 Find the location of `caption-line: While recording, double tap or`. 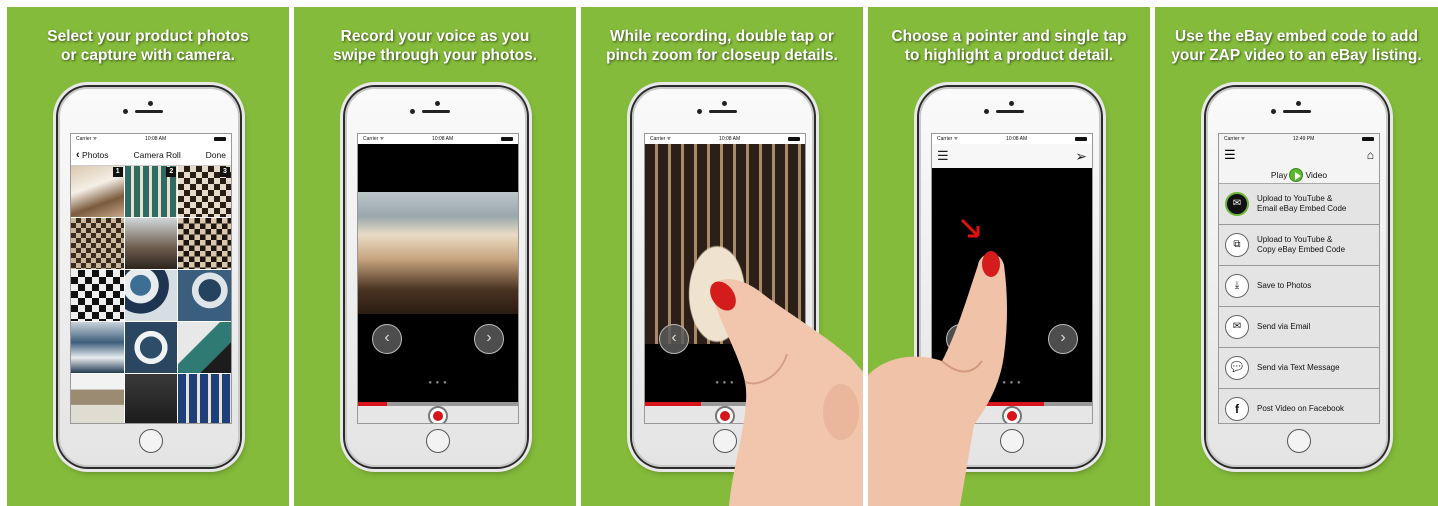

caption-line: While recording, double tap or is located at coordinates (722, 36).